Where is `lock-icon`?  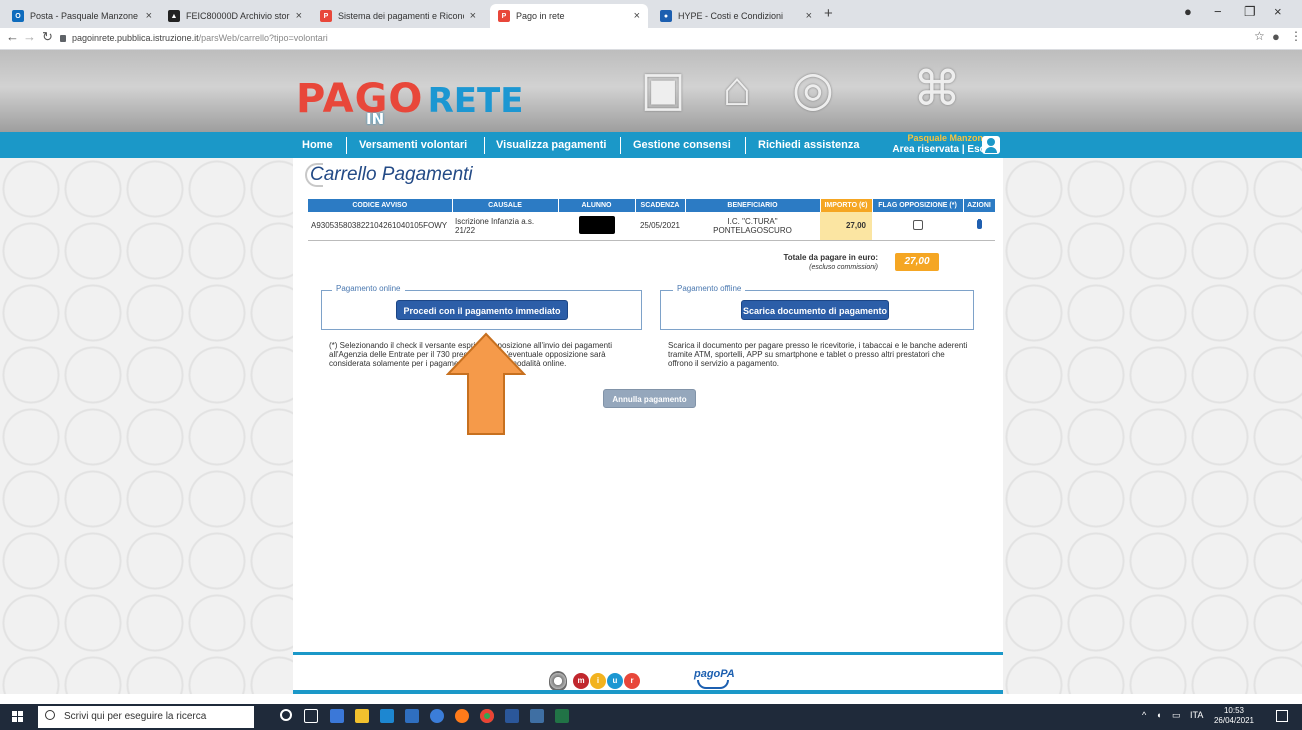 lock-icon is located at coordinates (63, 38).